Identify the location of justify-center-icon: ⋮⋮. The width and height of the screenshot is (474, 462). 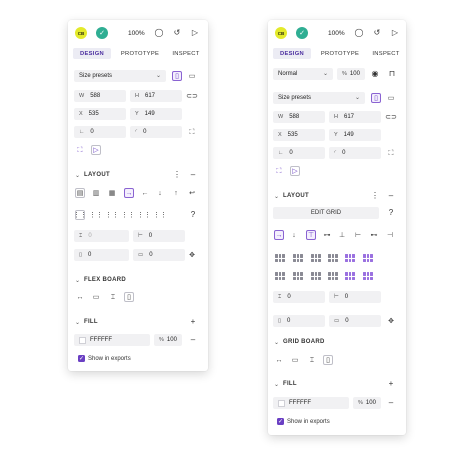
(96, 215).